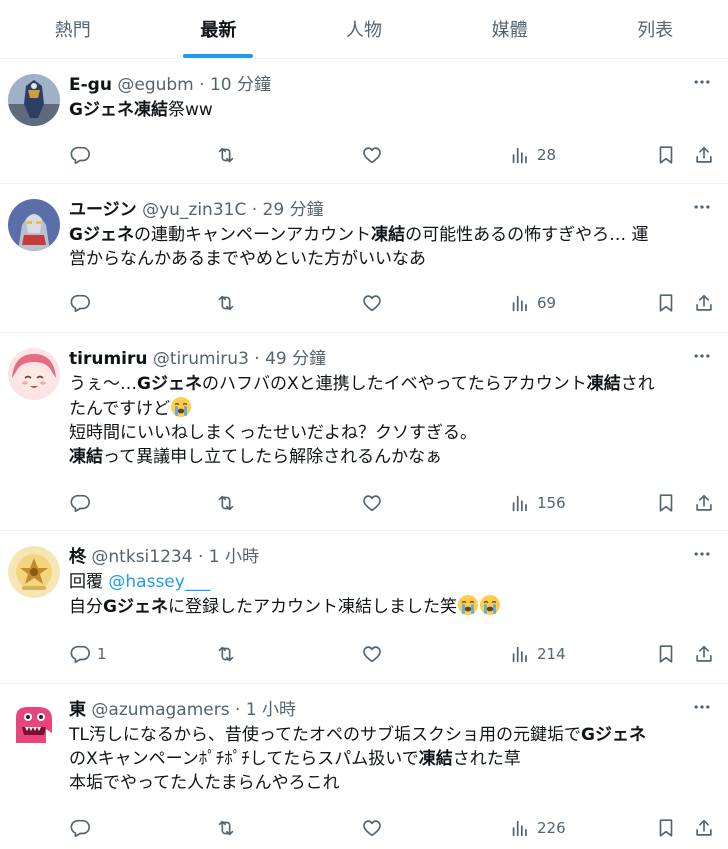 The height and width of the screenshot is (849, 728). Describe the element at coordinates (194, 210) in the screenshot. I see `handle: @yu_zin31C` at that location.